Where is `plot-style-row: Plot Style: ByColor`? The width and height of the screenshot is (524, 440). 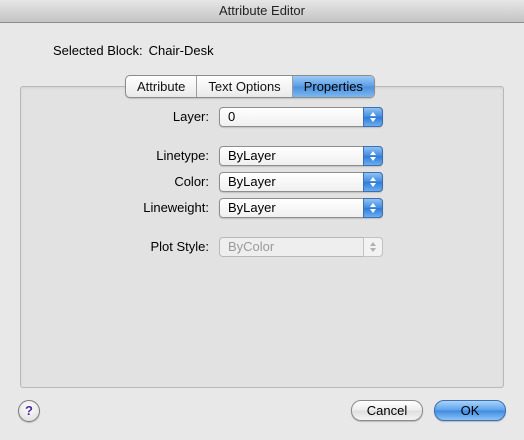
plot-style-row: Plot Style: ByColor is located at coordinates (262, 247).